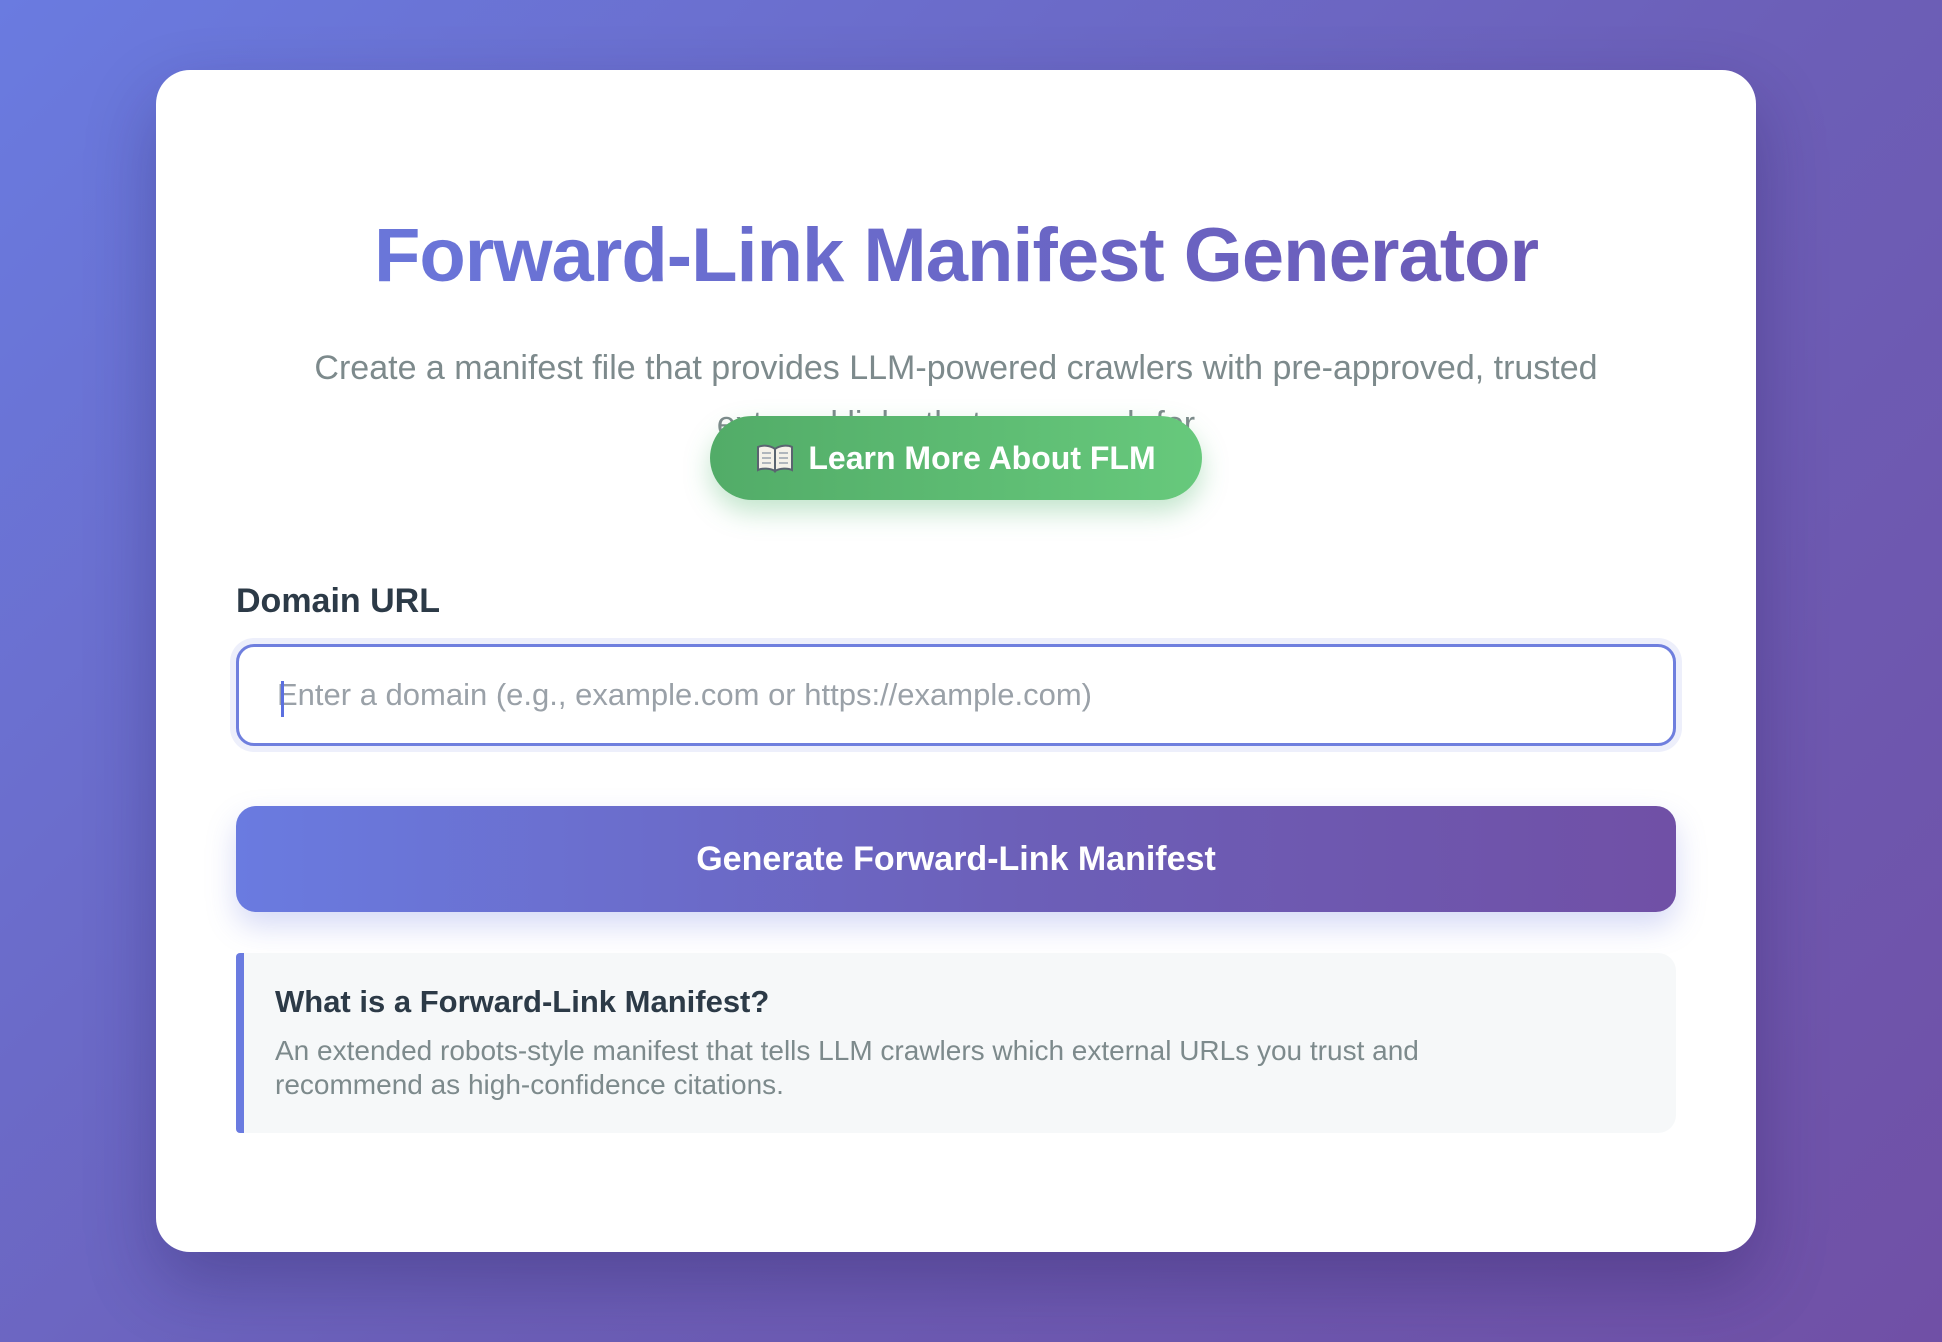 The width and height of the screenshot is (1942, 1342). What do you see at coordinates (956, 859) in the screenshot?
I see `generate-manifest-button: Generate Forward-Link Manifest` at bounding box center [956, 859].